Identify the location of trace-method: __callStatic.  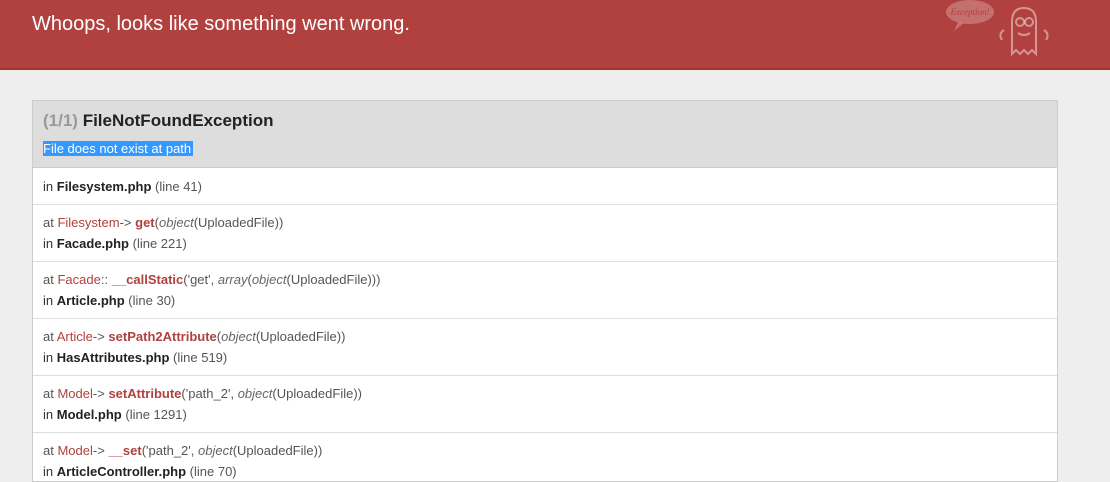
(148, 279).